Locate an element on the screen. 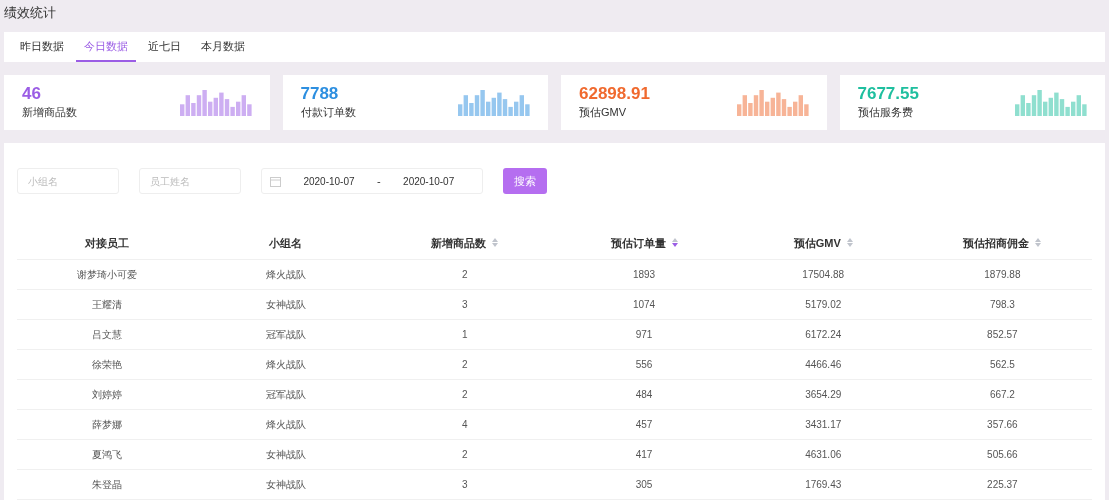 This screenshot has width=1109, height=500. column-header: 预估GMV is located at coordinates (823, 242).